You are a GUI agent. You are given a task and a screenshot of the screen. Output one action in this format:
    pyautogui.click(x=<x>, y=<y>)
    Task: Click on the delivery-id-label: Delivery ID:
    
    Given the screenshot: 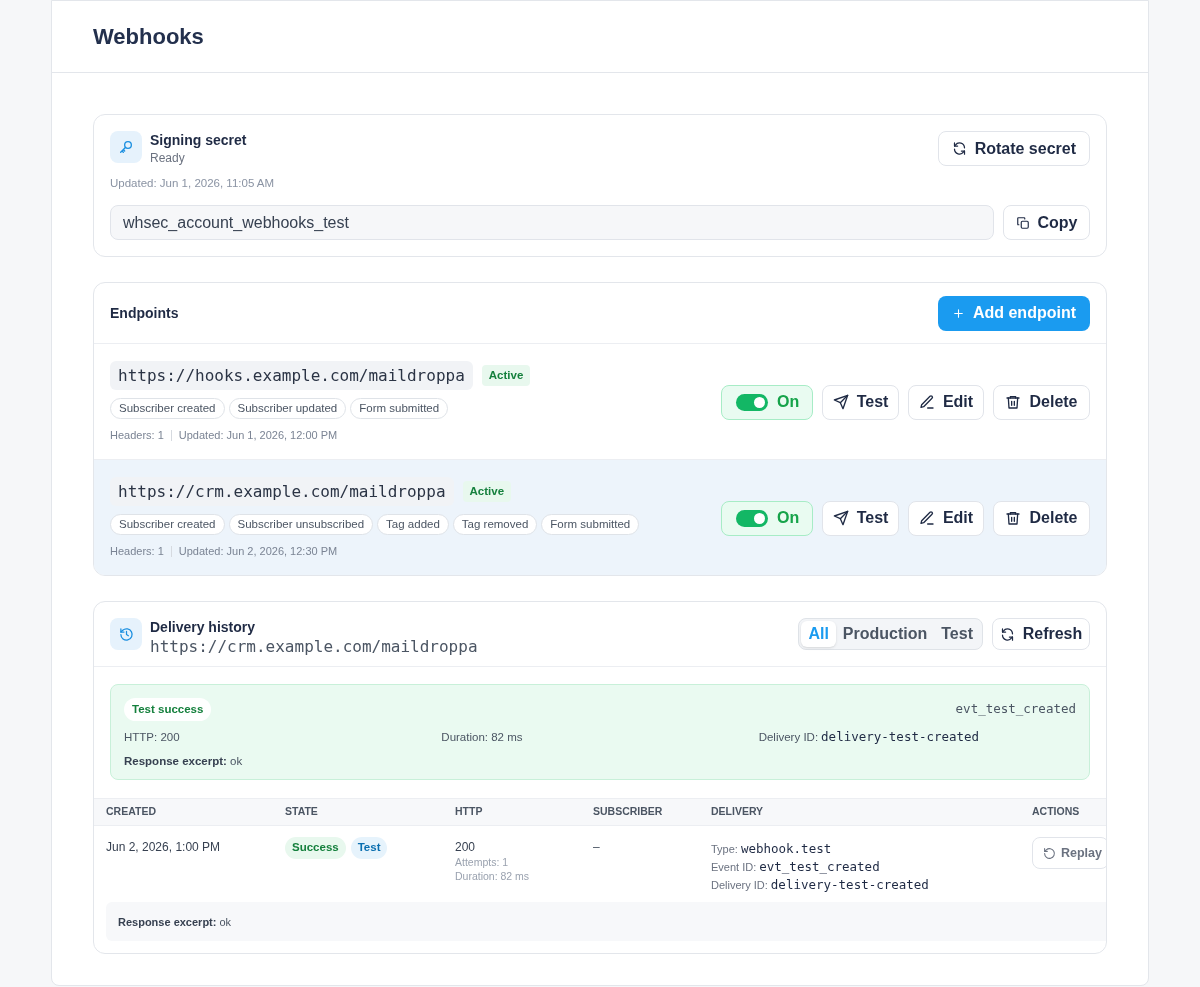 What is the action you would take?
    pyautogui.click(x=788, y=738)
    